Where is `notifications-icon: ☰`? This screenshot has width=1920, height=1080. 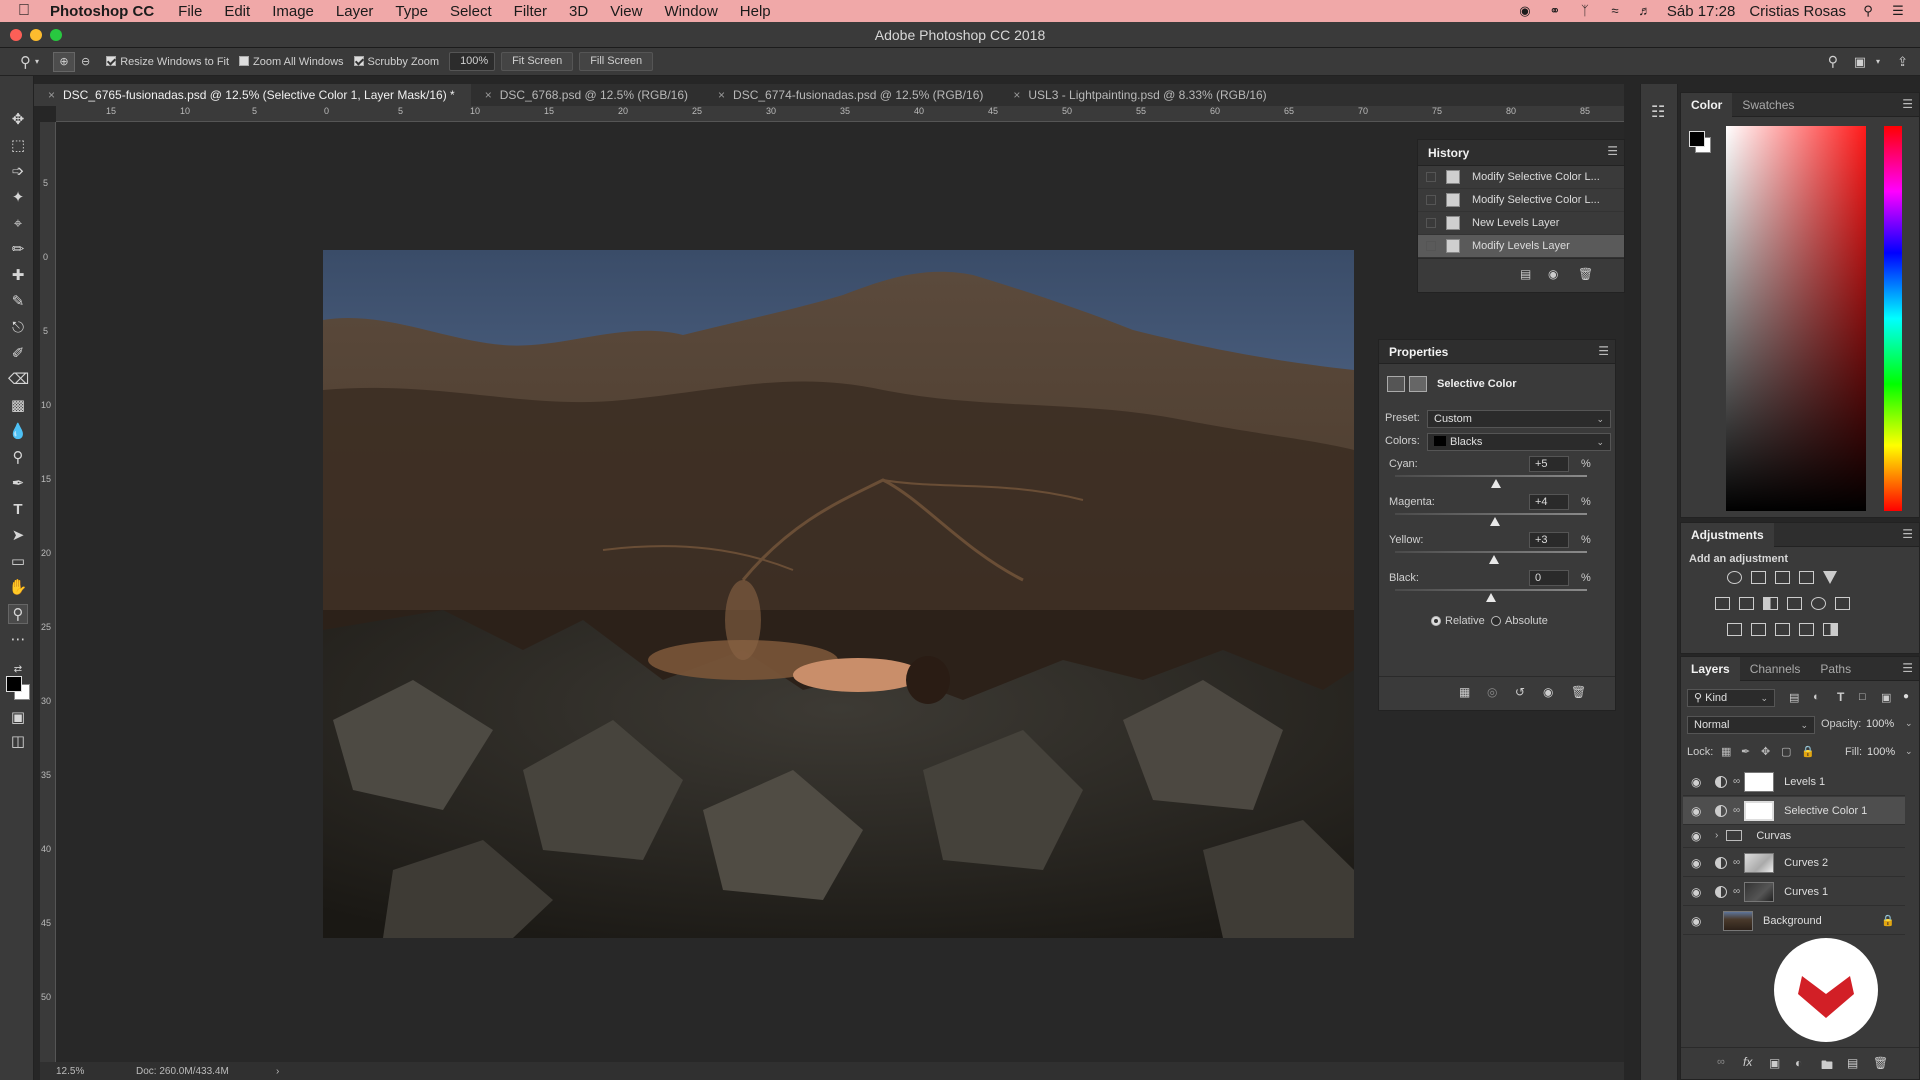 notifications-icon: ☰ is located at coordinates (1898, 11).